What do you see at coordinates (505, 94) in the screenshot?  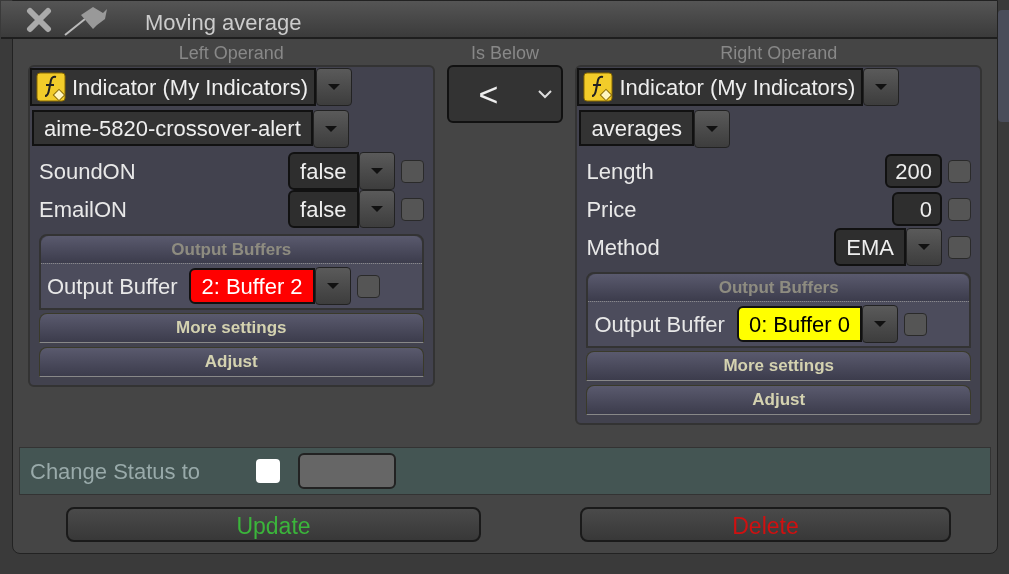 I see `comparator-dropdown: <` at bounding box center [505, 94].